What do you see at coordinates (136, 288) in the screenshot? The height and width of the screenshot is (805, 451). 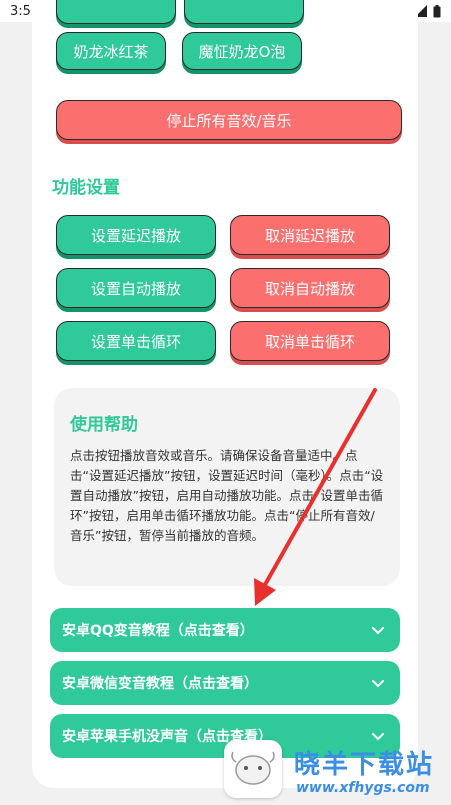 I see `set-auto-button: 设置自动播放` at bounding box center [136, 288].